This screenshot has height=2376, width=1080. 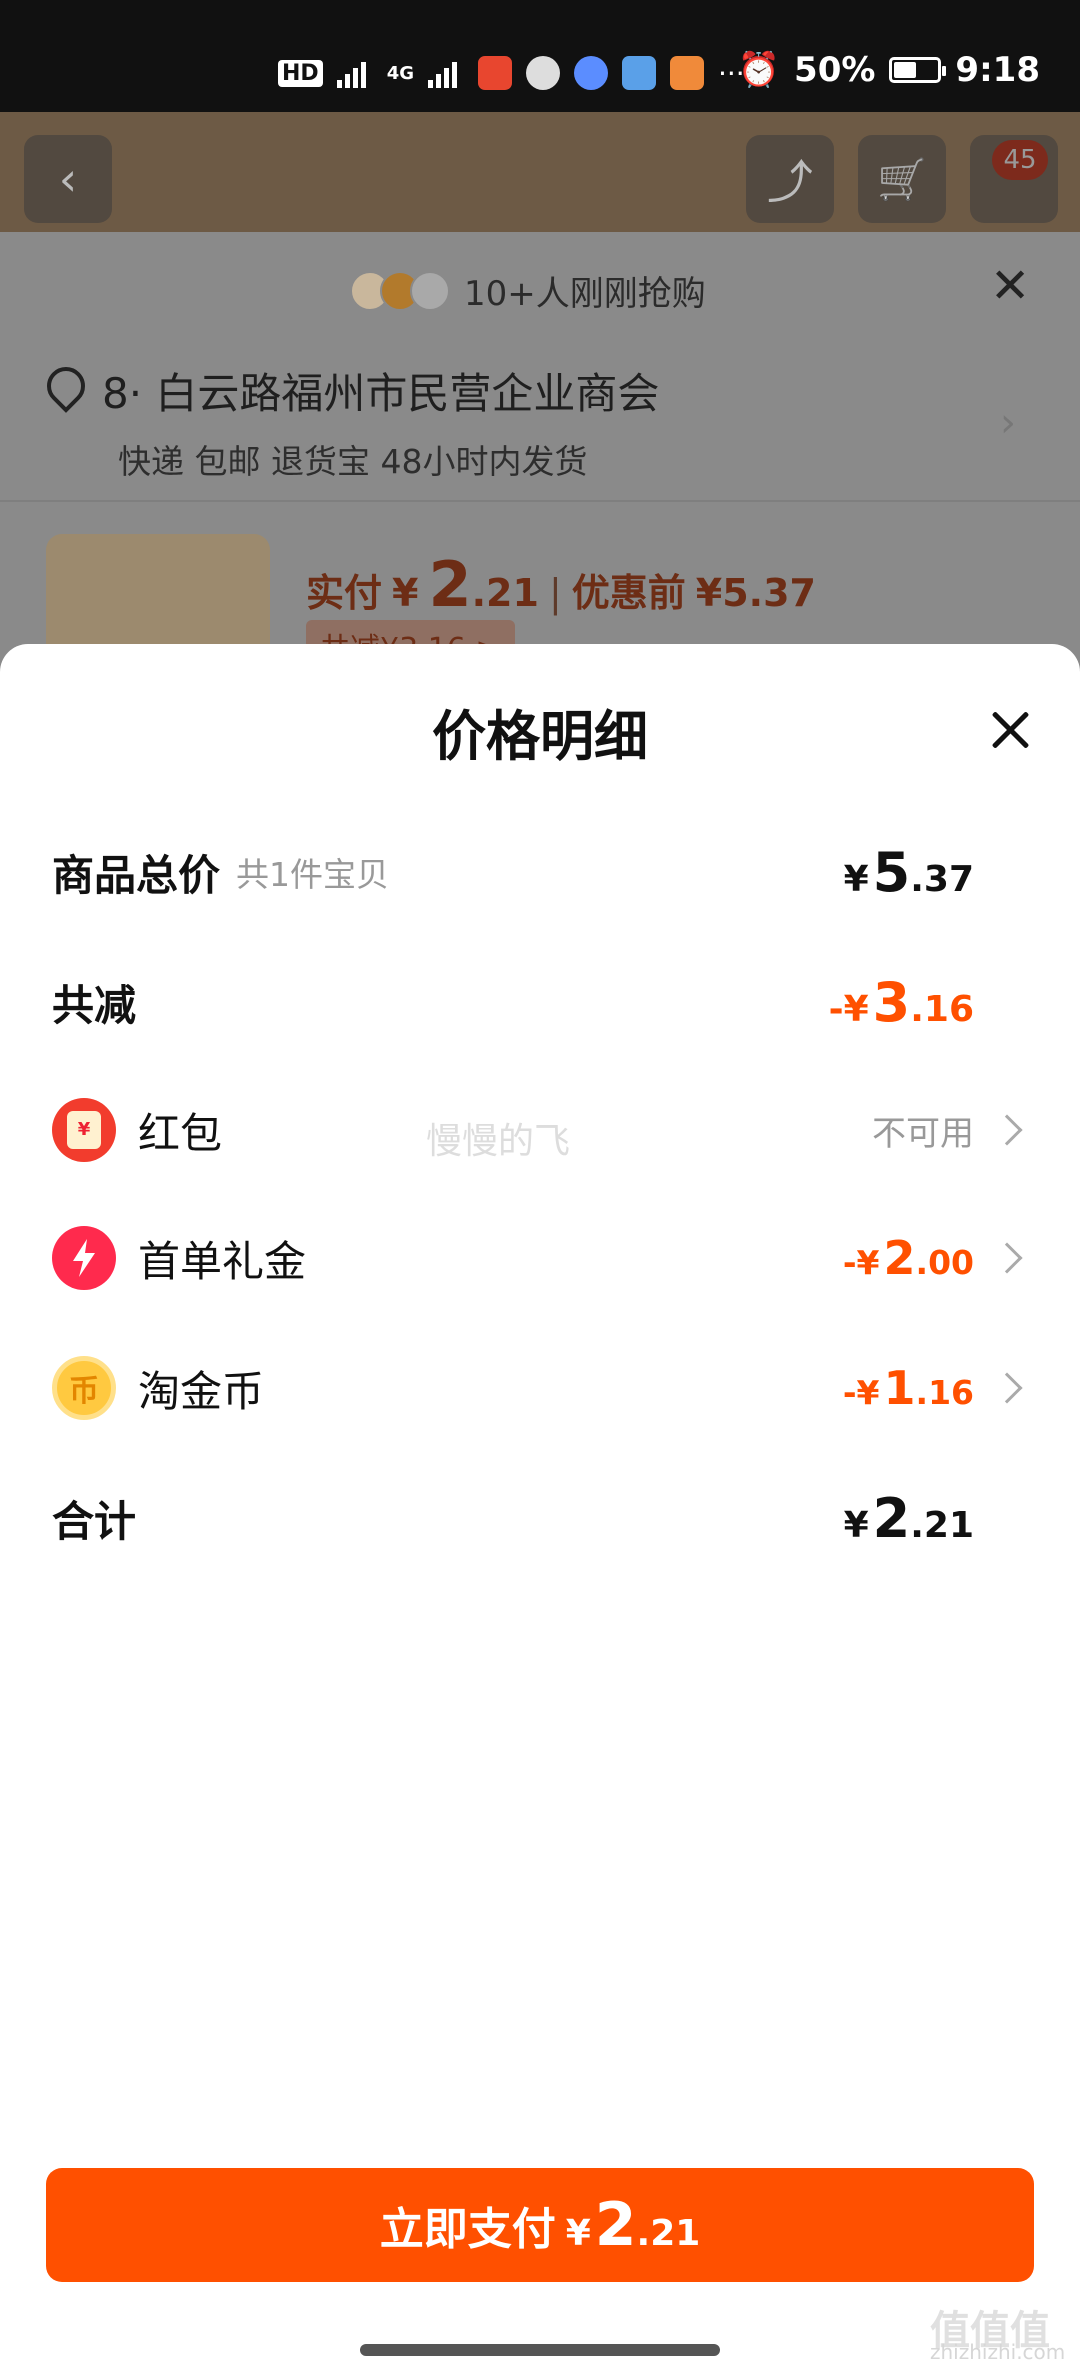 What do you see at coordinates (540, 736) in the screenshot?
I see `panel-title: 价格明细` at bounding box center [540, 736].